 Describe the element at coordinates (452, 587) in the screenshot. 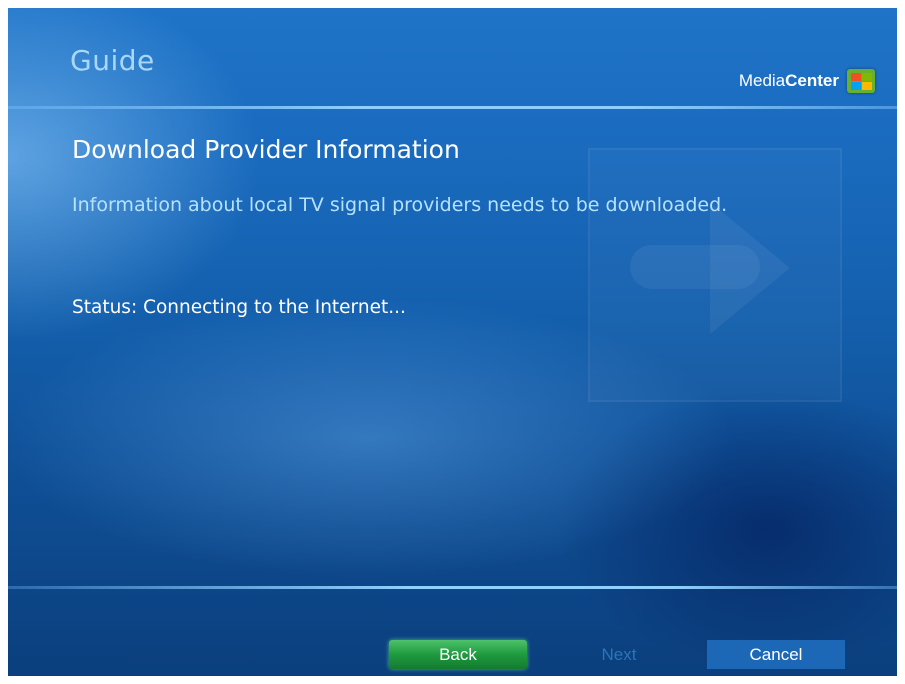

I see `footer-divider` at that location.